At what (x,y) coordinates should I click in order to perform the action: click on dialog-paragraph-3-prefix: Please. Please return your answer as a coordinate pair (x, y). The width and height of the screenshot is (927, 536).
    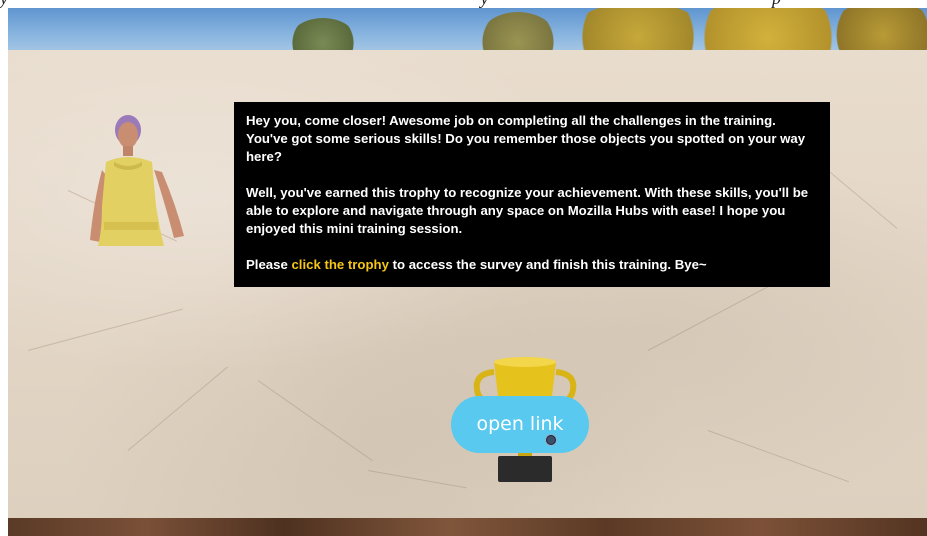
    Looking at the image, I should click on (269, 264).